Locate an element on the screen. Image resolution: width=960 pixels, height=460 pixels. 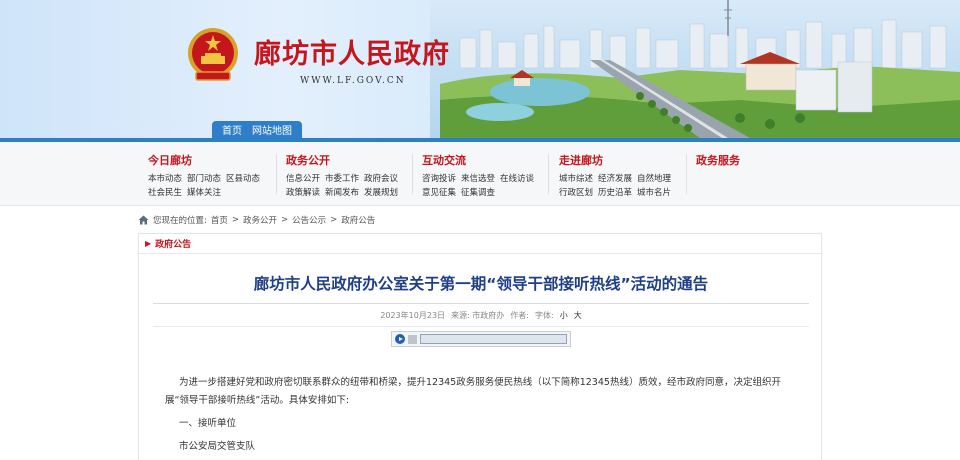
site-url: WWW.LF.GOV.CN is located at coordinates (353, 81).